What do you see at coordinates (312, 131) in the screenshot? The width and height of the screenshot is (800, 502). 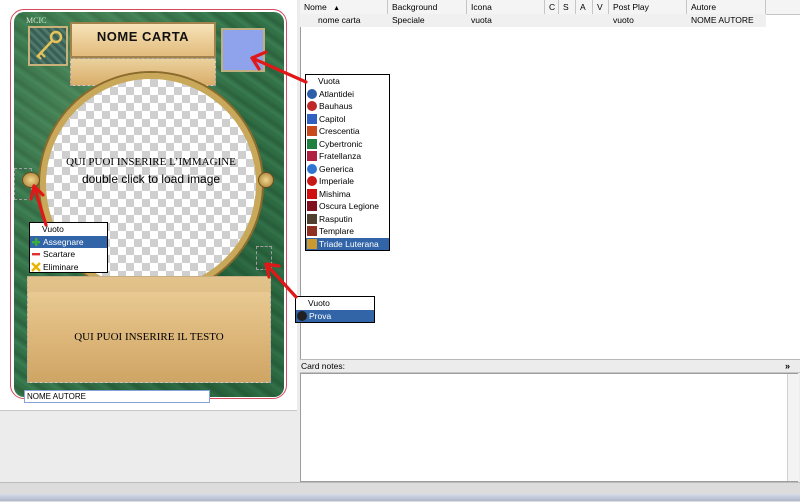 I see `crescentia-emblem-icon` at bounding box center [312, 131].